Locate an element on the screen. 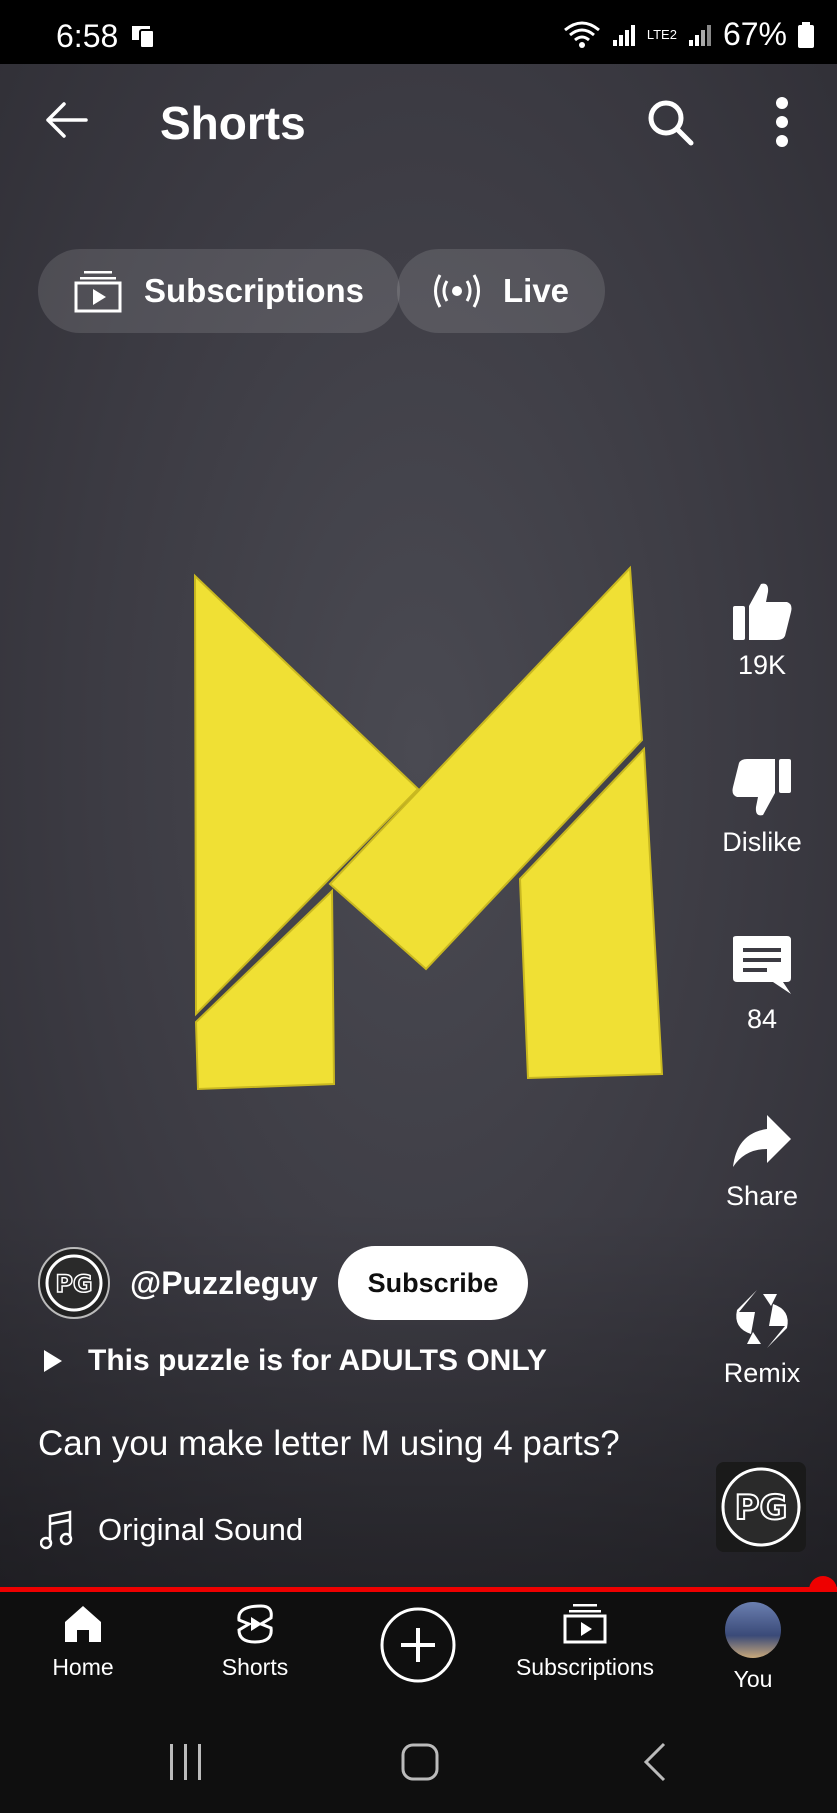  channel-row: PG @Puzzleguy Subscribe is located at coordinates (283, 1283).